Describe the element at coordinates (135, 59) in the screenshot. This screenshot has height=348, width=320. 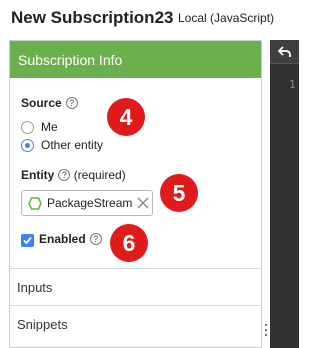
I see `subscription-info-header: Subscription Info` at that location.